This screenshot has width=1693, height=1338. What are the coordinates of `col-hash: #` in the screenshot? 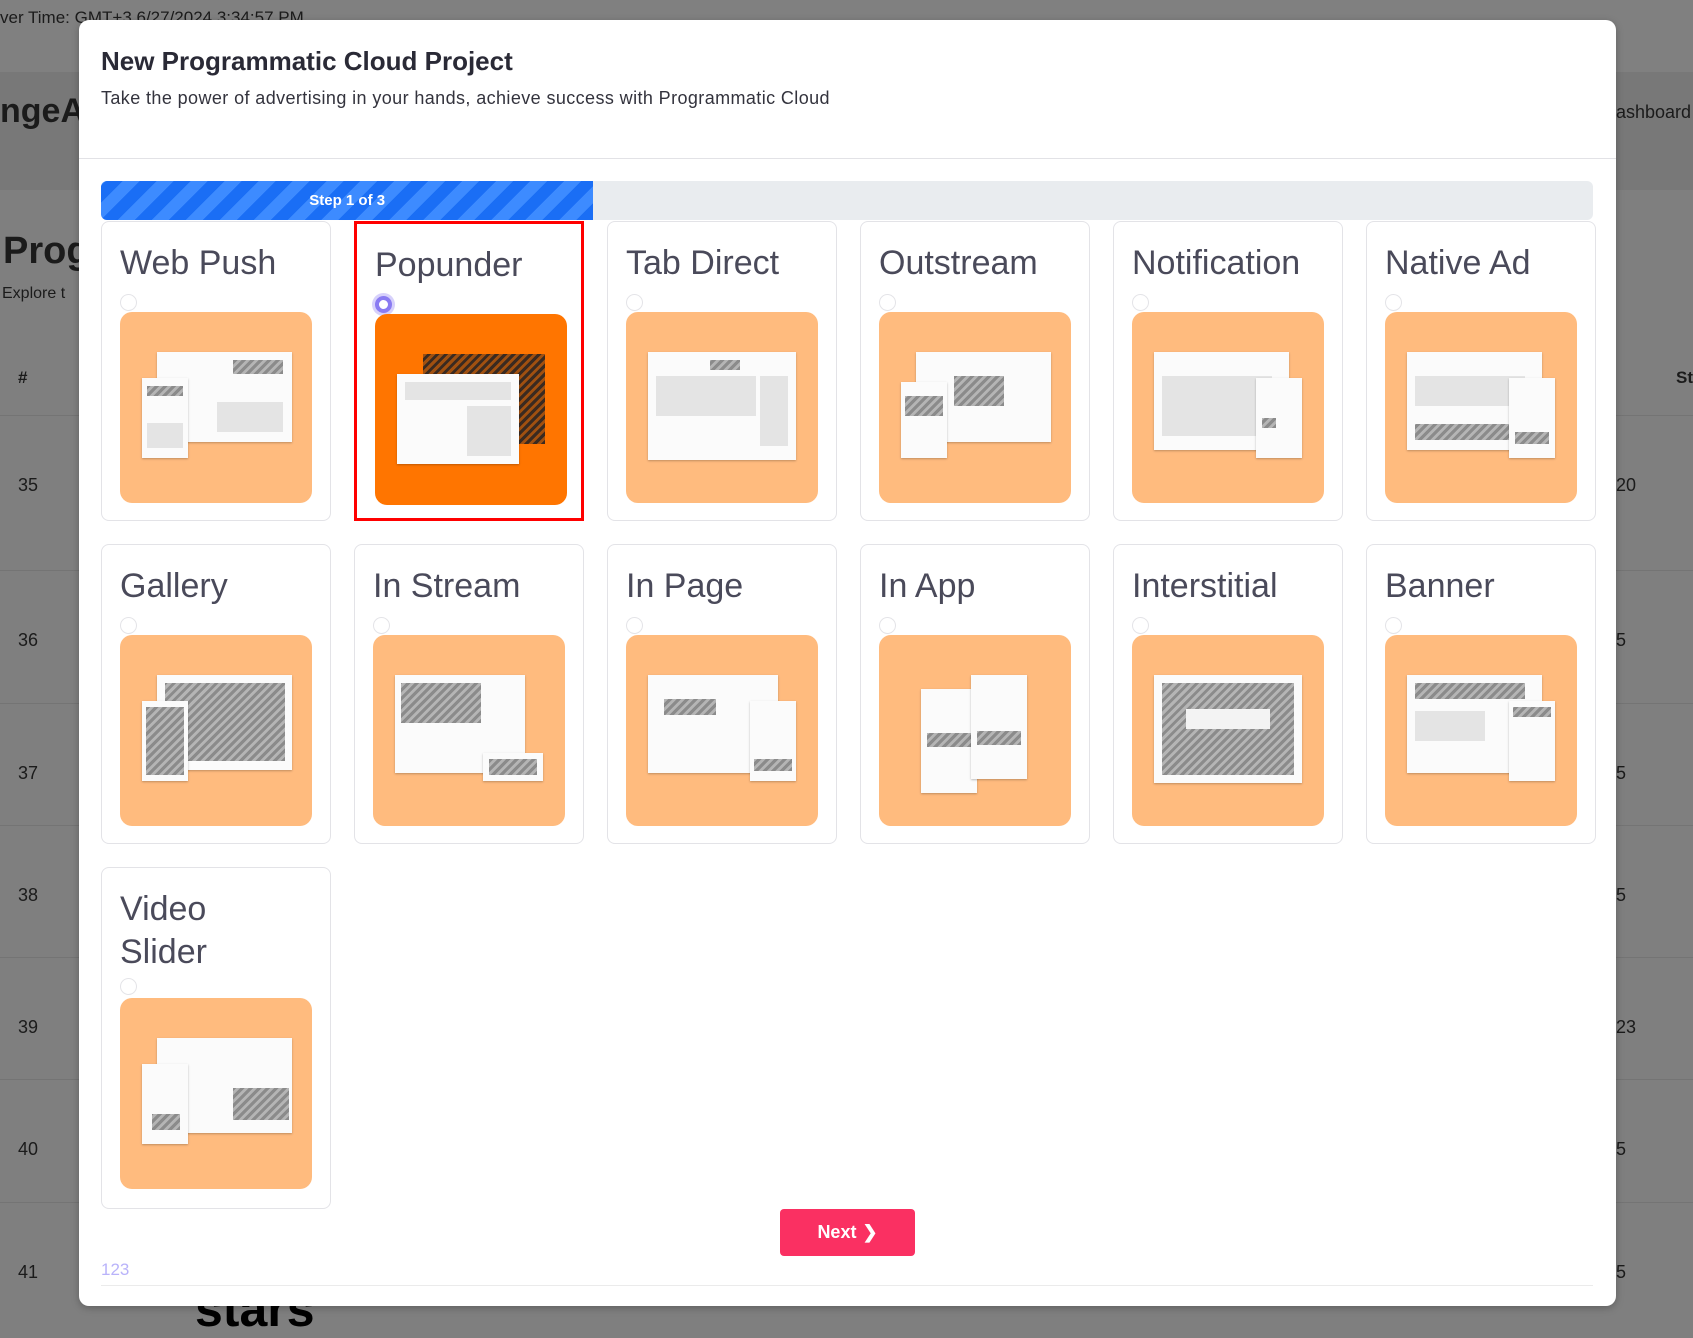 It's located at (23, 377).